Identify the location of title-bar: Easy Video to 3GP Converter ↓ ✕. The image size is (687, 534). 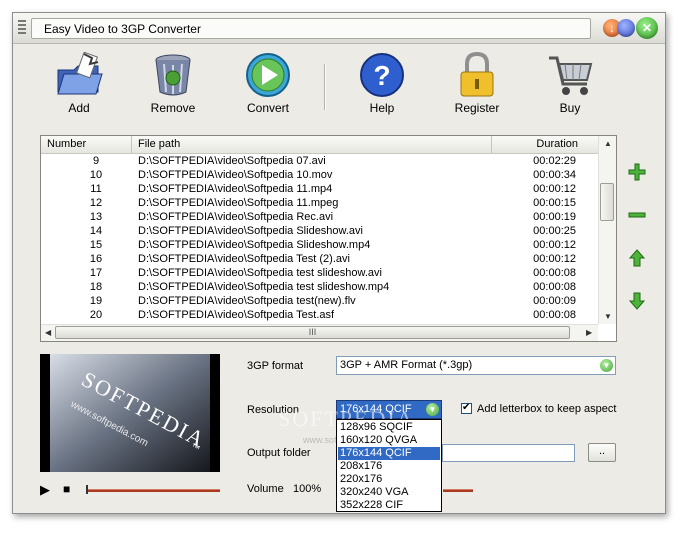
(339, 28).